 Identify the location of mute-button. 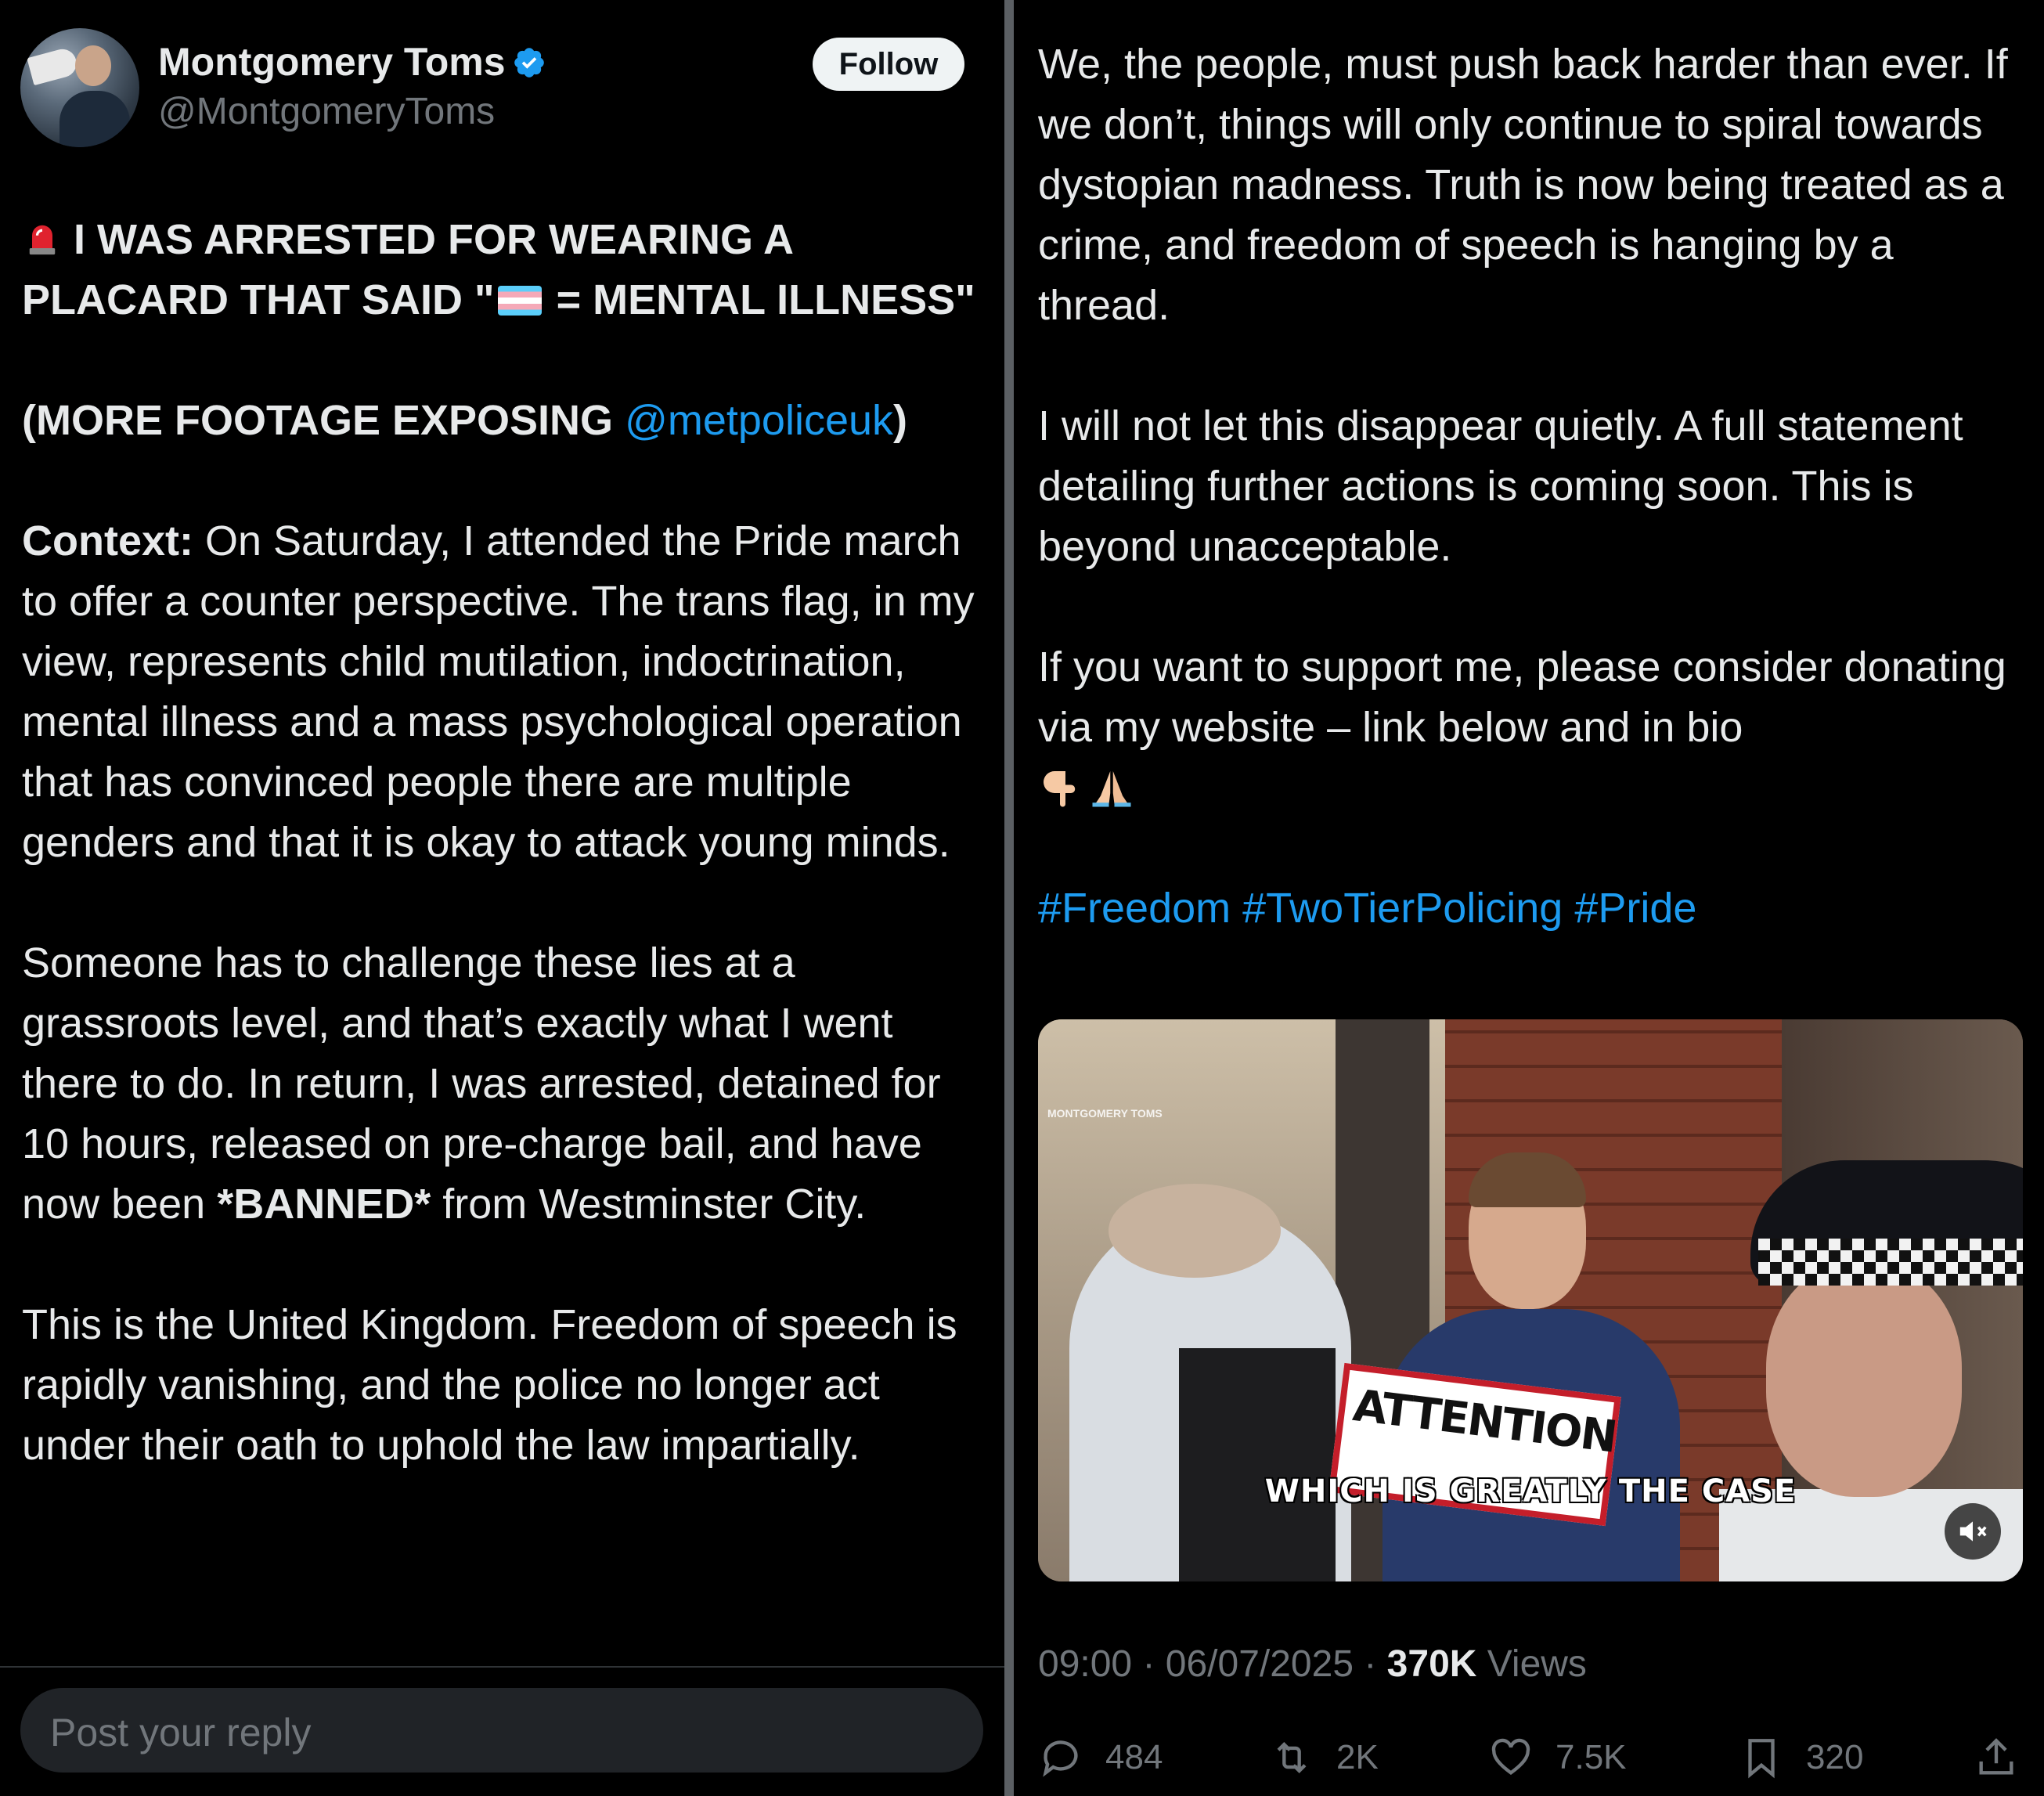
(1973, 1531).